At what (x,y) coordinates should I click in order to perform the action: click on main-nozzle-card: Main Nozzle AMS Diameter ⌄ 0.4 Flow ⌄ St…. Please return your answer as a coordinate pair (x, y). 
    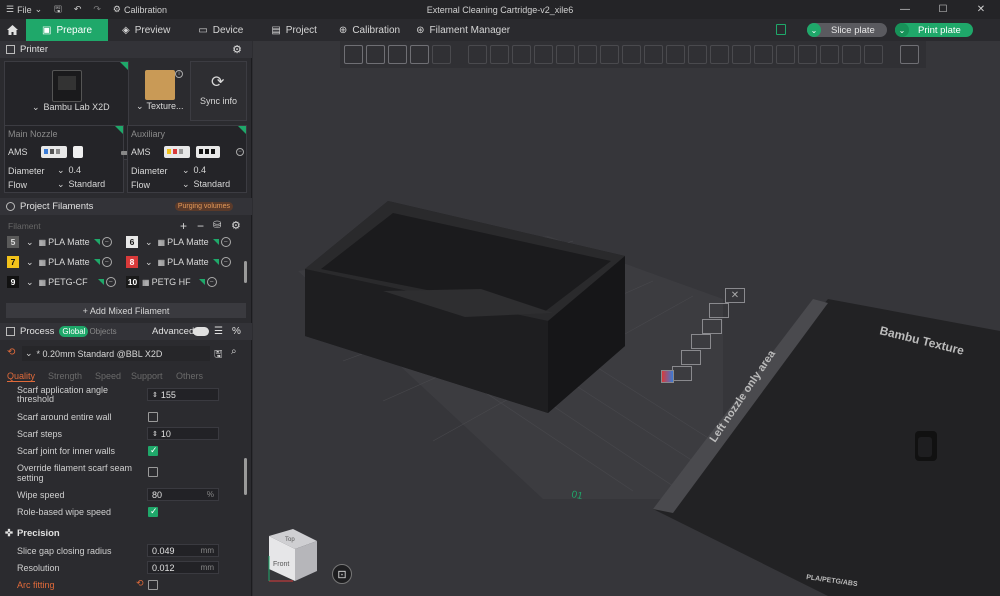
    Looking at the image, I should click on (64, 159).